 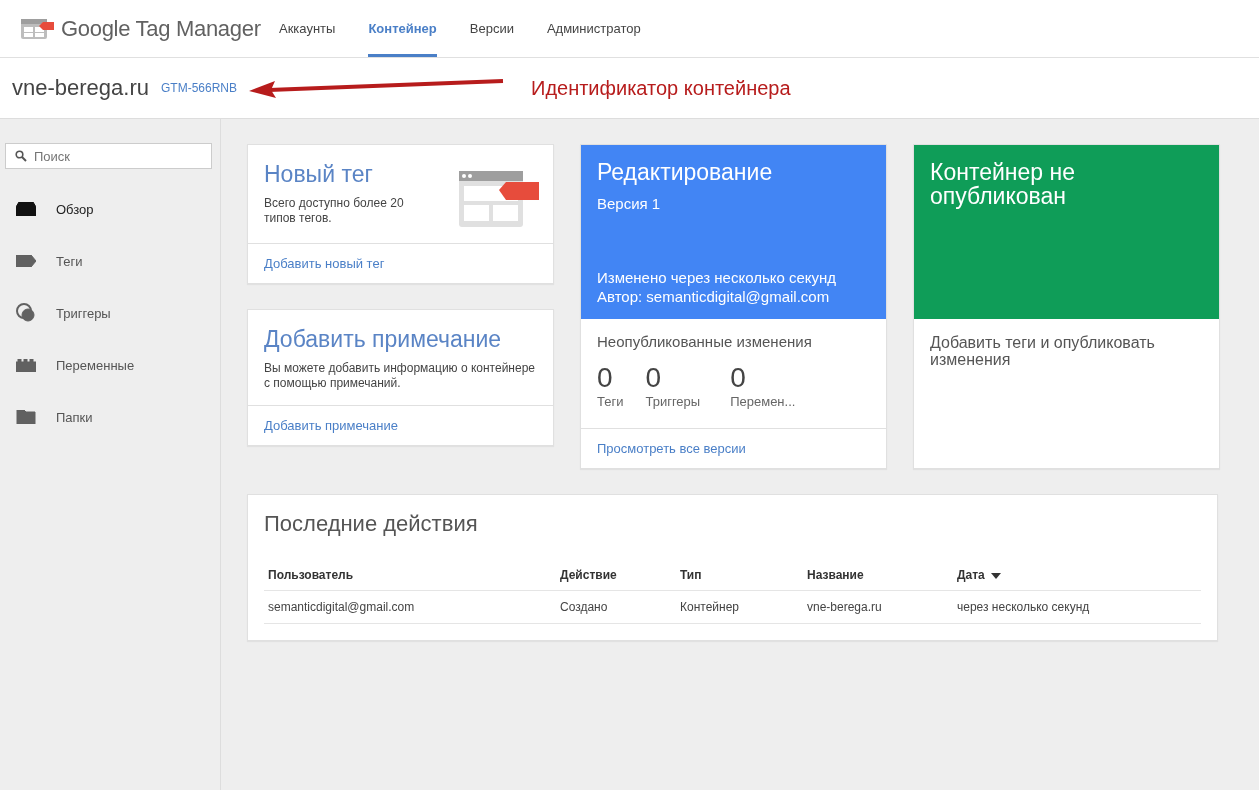 I want to click on sidebar-item: Теги, so click(x=108, y=261).